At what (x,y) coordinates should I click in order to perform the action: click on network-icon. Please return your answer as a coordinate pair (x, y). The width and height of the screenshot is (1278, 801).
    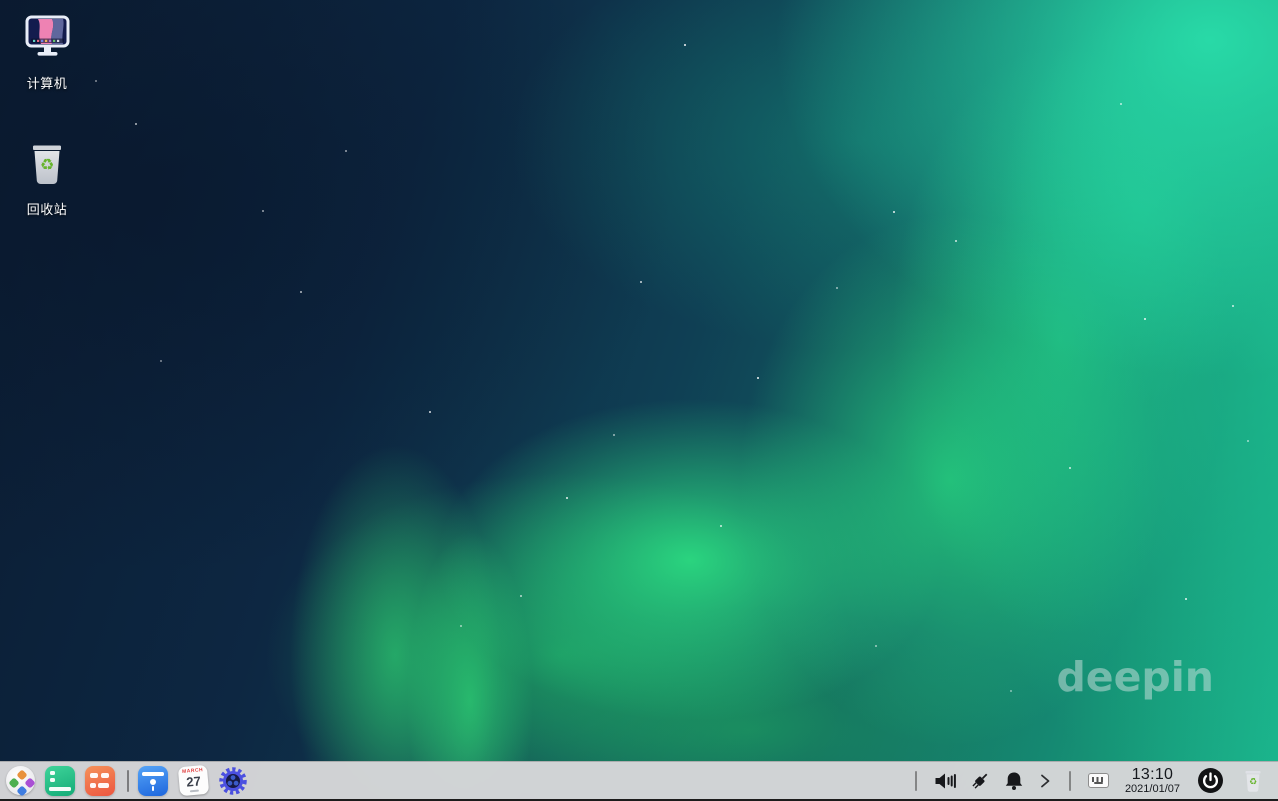
    Looking at the image, I should click on (980, 781).